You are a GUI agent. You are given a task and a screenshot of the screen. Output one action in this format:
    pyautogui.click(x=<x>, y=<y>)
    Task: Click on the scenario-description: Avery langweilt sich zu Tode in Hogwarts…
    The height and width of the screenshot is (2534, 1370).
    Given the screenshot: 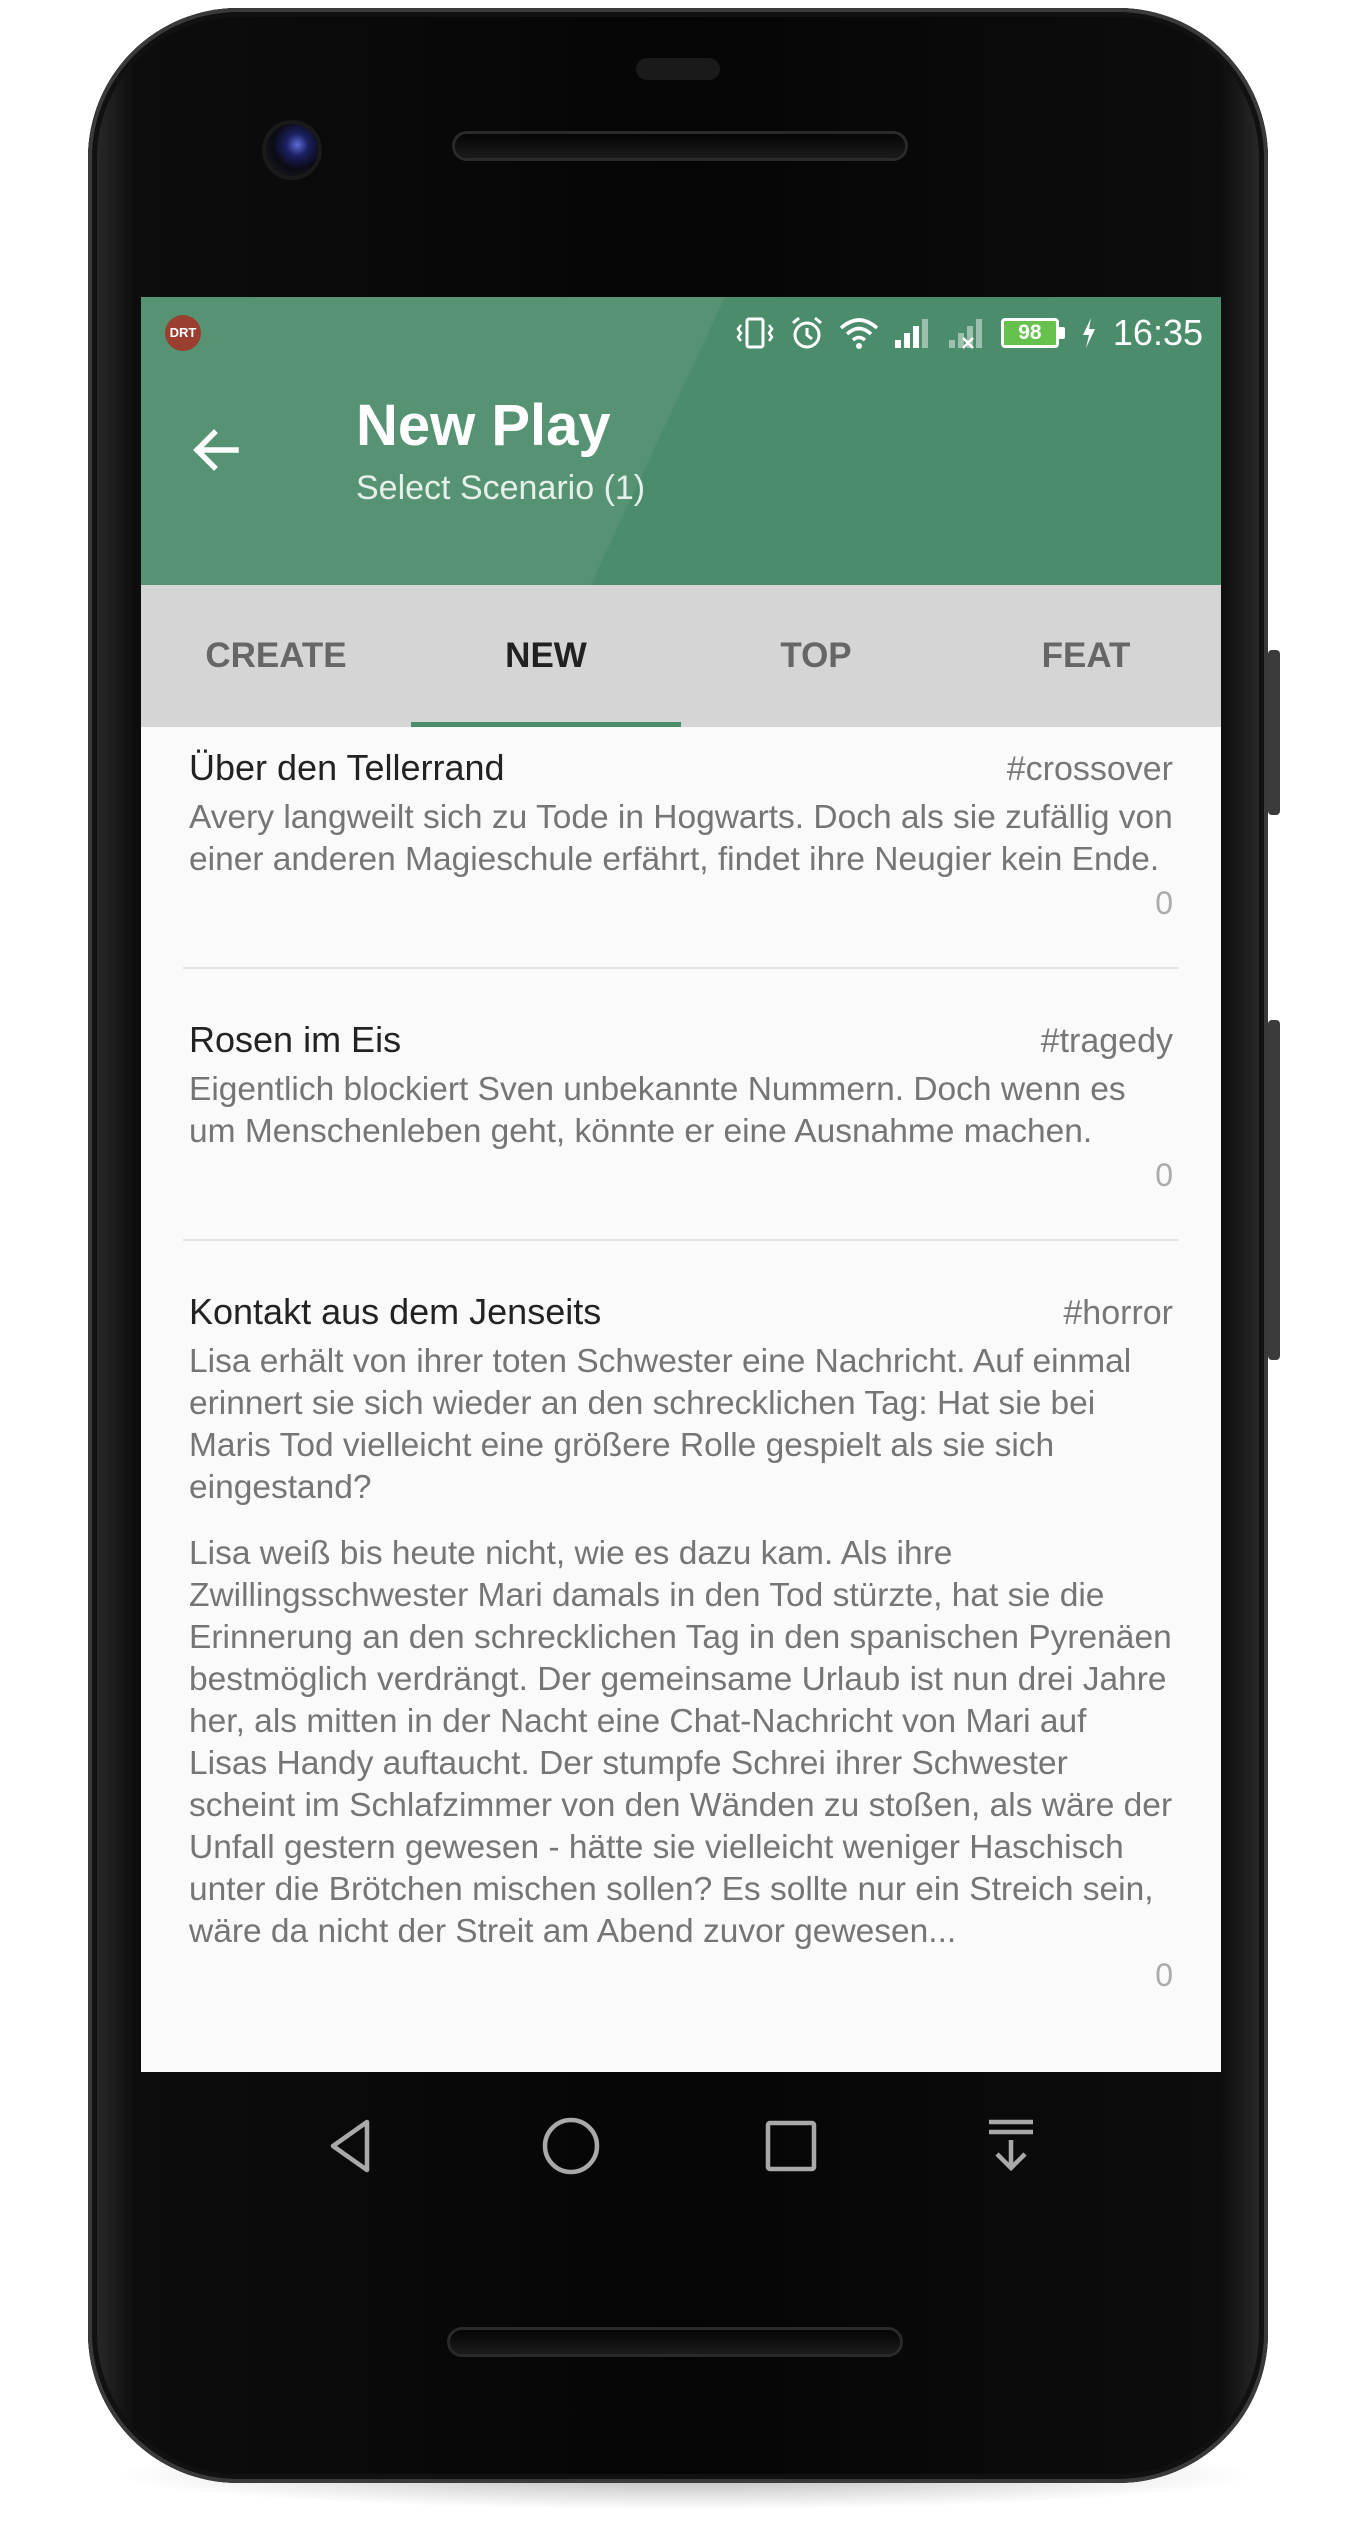 What is the action you would take?
    pyautogui.click(x=681, y=838)
    